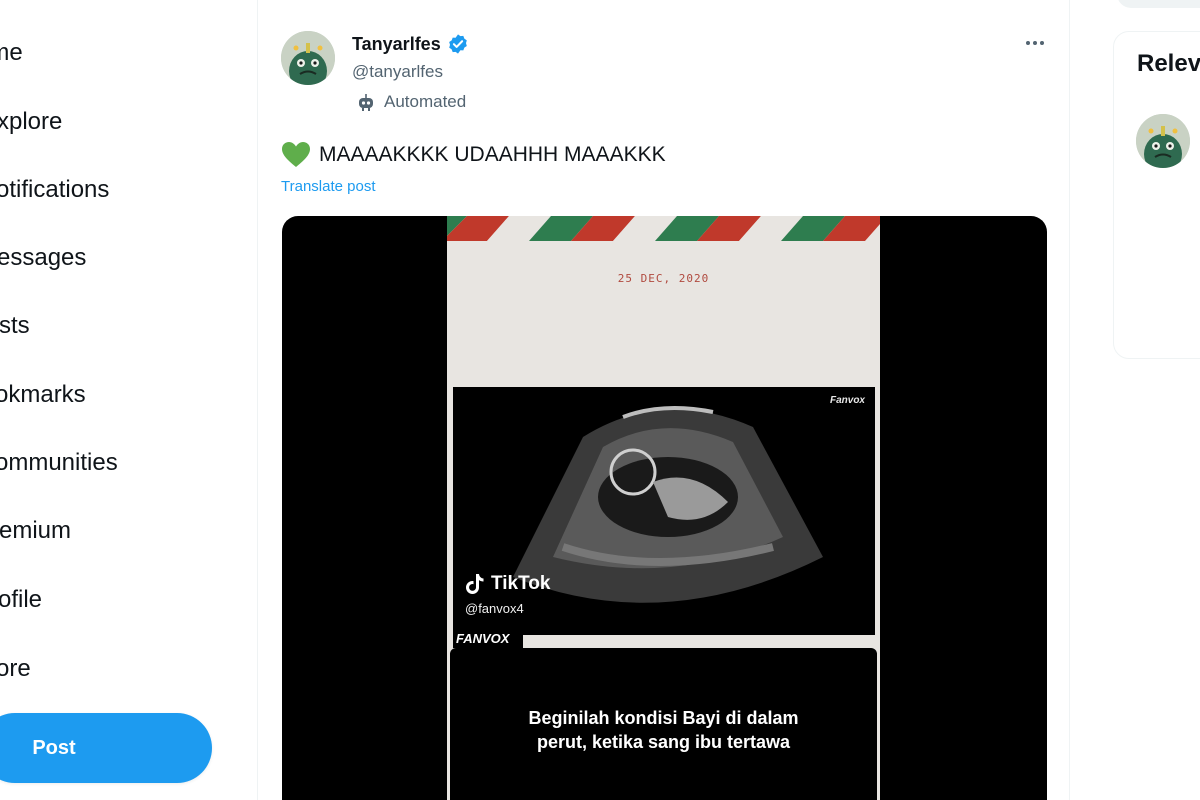  I want to click on nav-explore-label: xplore, so click(31, 121).